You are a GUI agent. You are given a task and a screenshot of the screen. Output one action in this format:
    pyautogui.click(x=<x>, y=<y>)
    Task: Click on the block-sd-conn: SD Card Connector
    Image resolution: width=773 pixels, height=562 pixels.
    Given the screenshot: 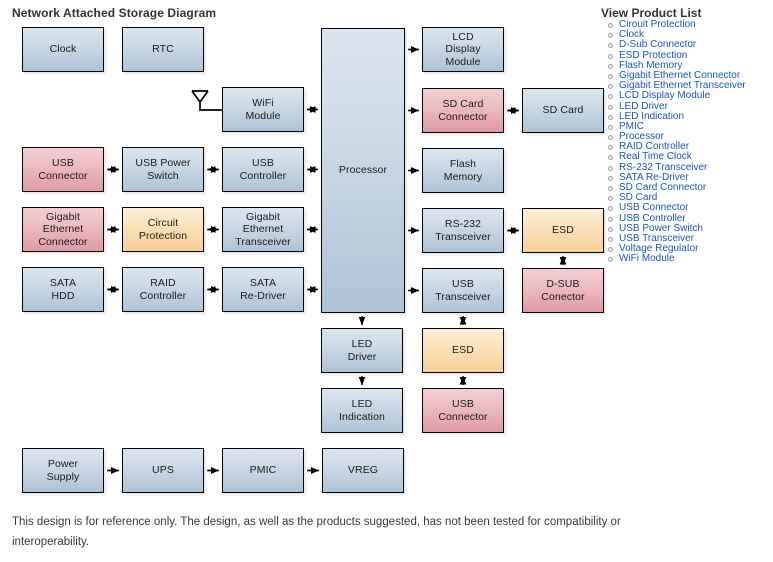 What is the action you would take?
    pyautogui.click(x=463, y=110)
    